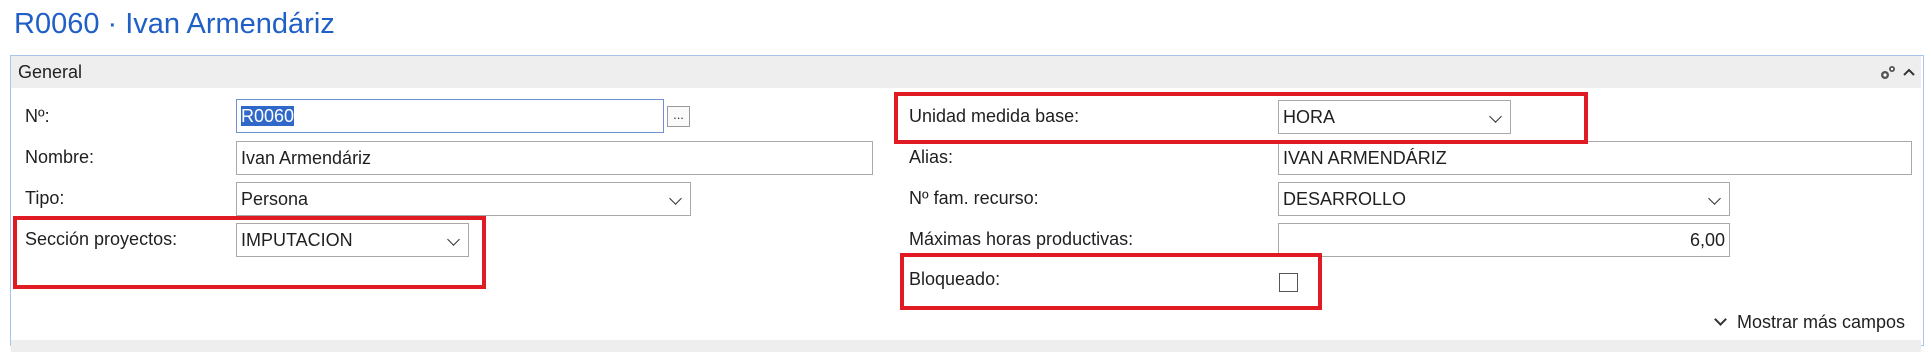  What do you see at coordinates (50, 72) in the screenshot?
I see `section-title: General` at bounding box center [50, 72].